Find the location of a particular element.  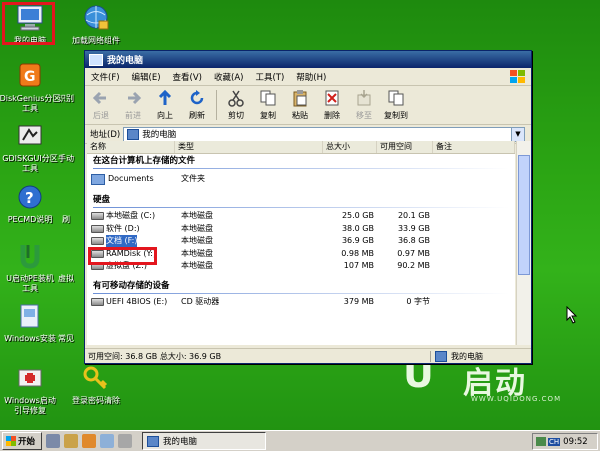

move-to-label: 移至 is located at coordinates (364, 115).